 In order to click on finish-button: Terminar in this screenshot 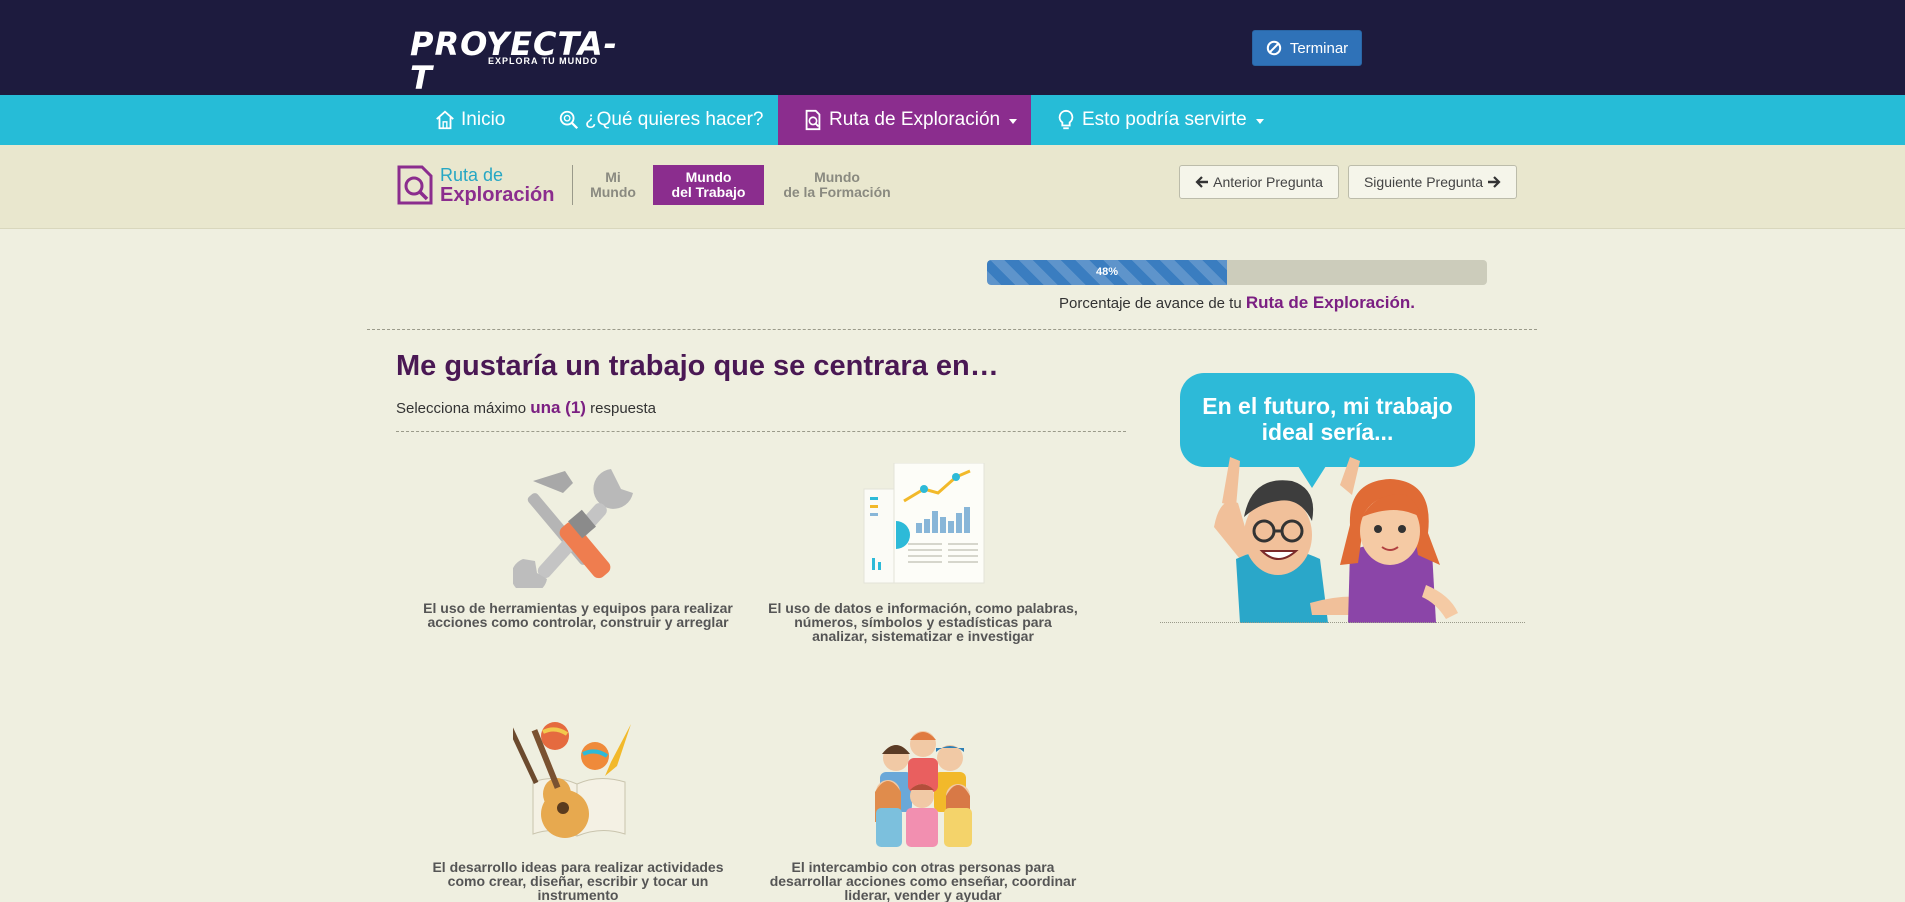, I will do `click(1307, 48)`.